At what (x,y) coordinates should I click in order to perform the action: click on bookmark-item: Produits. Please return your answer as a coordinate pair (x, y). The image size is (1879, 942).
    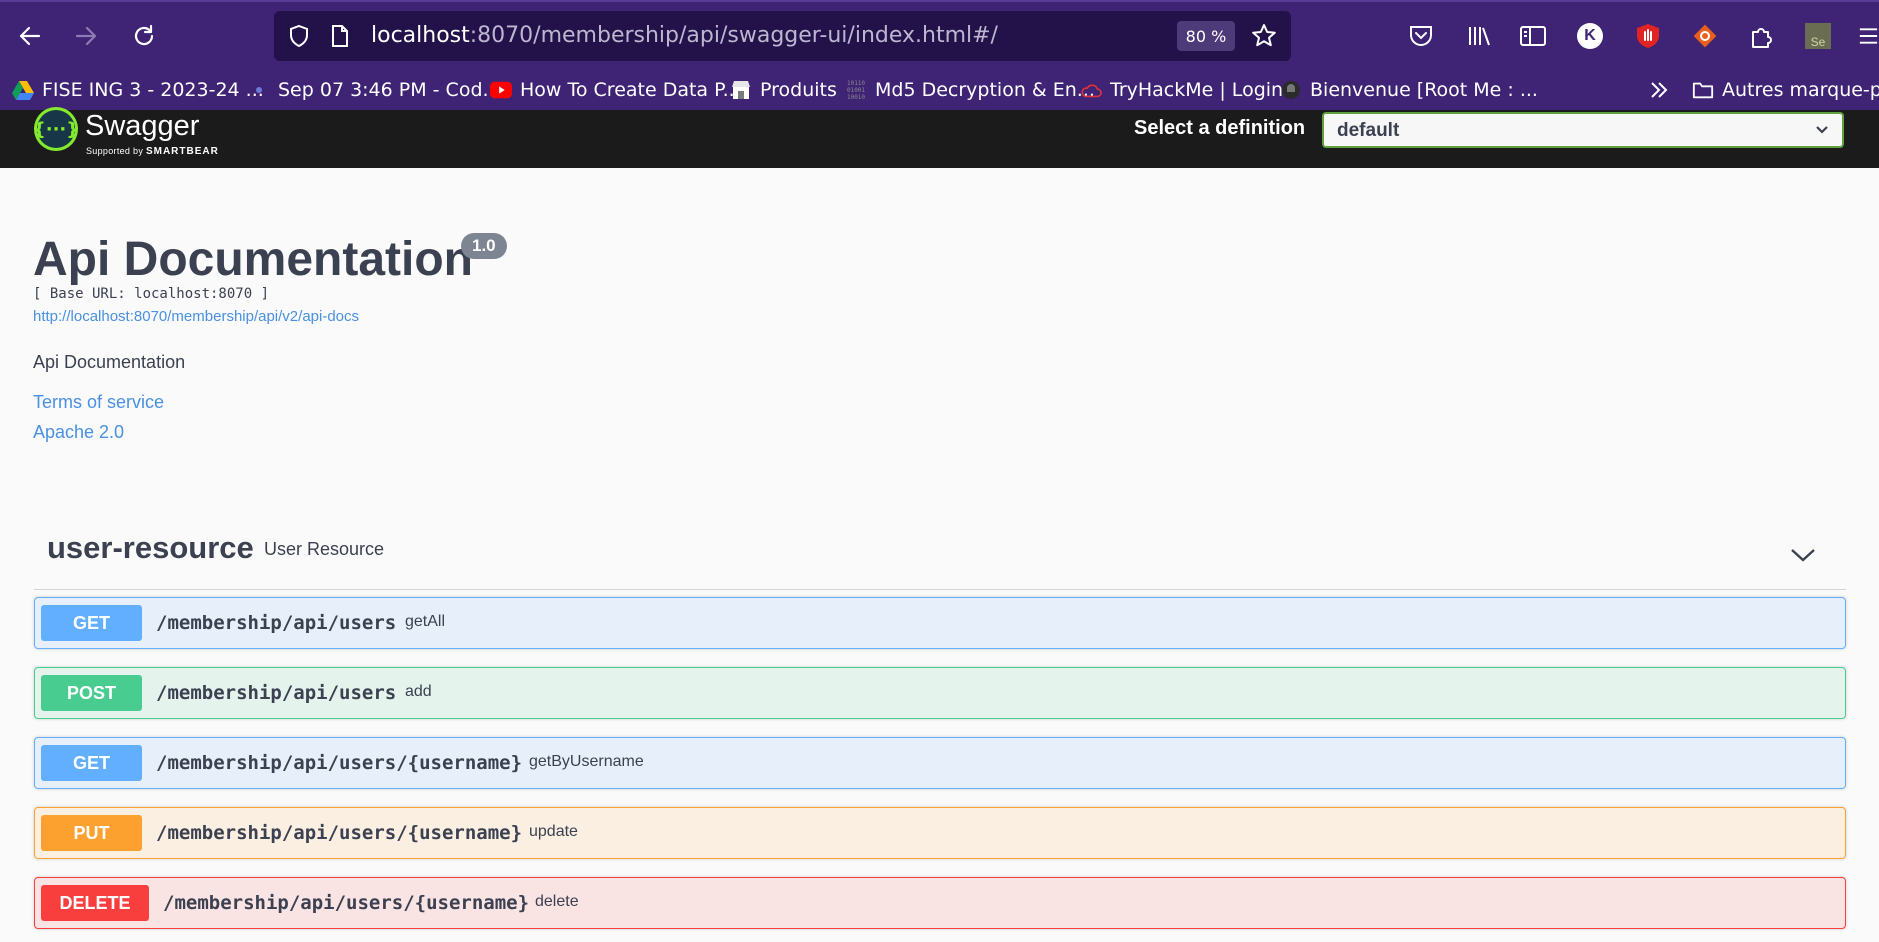
    Looking at the image, I should click on (783, 90).